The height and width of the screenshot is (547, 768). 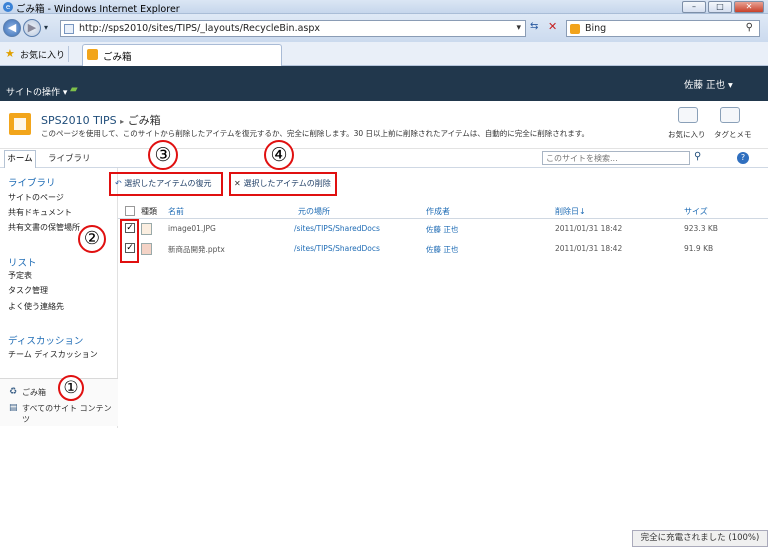 I want to click on recent-pages-dropdown-icon: ▾, so click(x=46, y=27).